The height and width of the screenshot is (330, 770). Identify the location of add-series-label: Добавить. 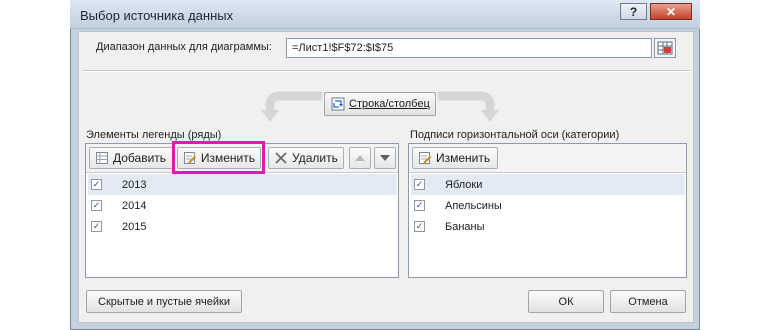
(140, 158).